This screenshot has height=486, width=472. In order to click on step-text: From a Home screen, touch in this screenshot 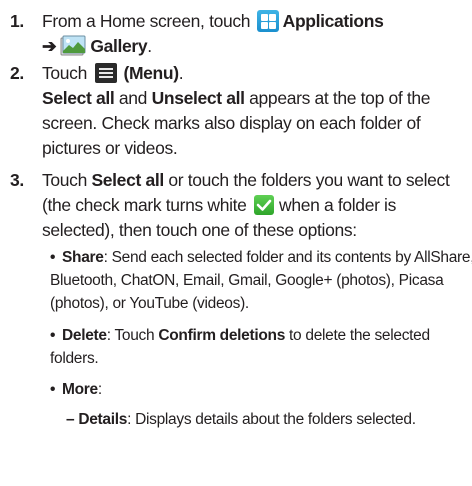, I will do `click(146, 21)`.